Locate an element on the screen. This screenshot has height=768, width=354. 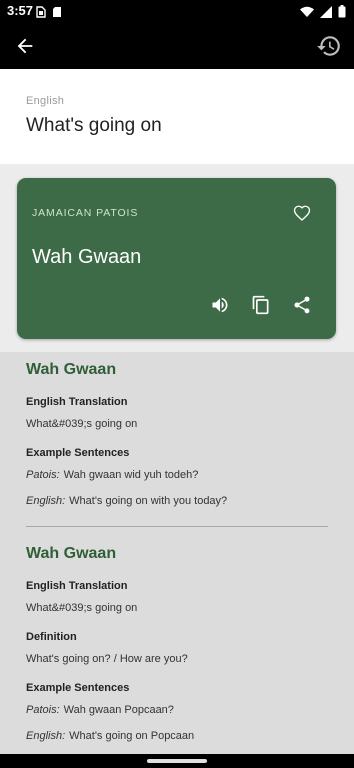
speaker-icon is located at coordinates (220, 305).